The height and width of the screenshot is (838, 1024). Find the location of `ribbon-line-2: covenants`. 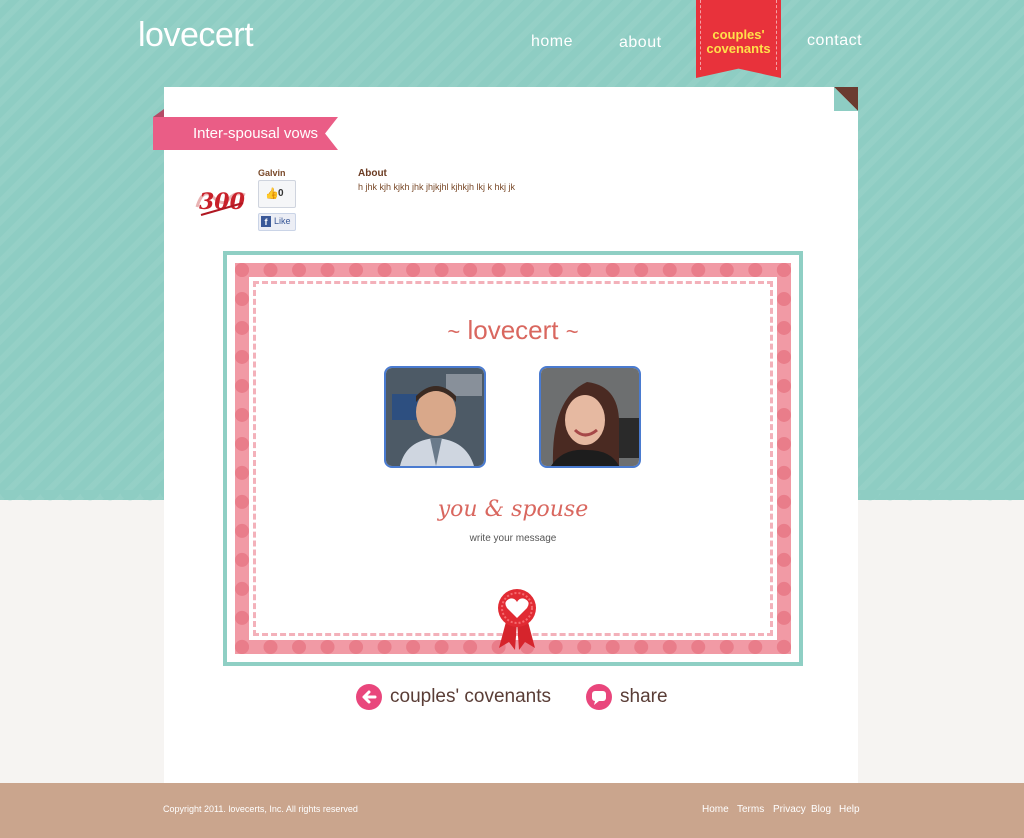

ribbon-line-2: covenants is located at coordinates (738, 48).